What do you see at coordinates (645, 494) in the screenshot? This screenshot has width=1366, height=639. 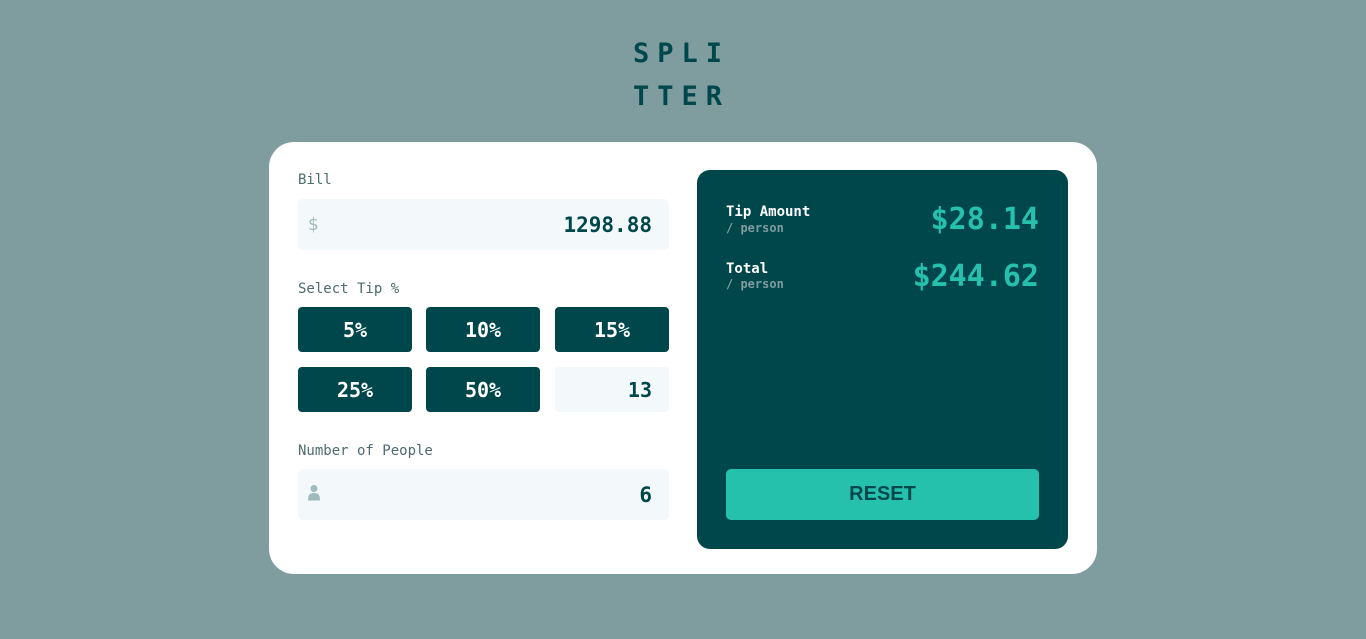 I see `people-value: 6` at bounding box center [645, 494].